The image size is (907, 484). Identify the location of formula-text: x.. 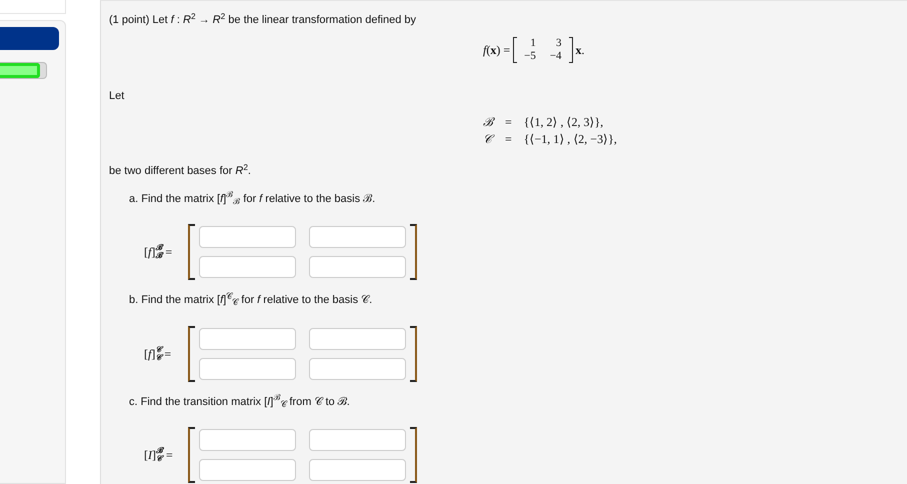
(580, 50).